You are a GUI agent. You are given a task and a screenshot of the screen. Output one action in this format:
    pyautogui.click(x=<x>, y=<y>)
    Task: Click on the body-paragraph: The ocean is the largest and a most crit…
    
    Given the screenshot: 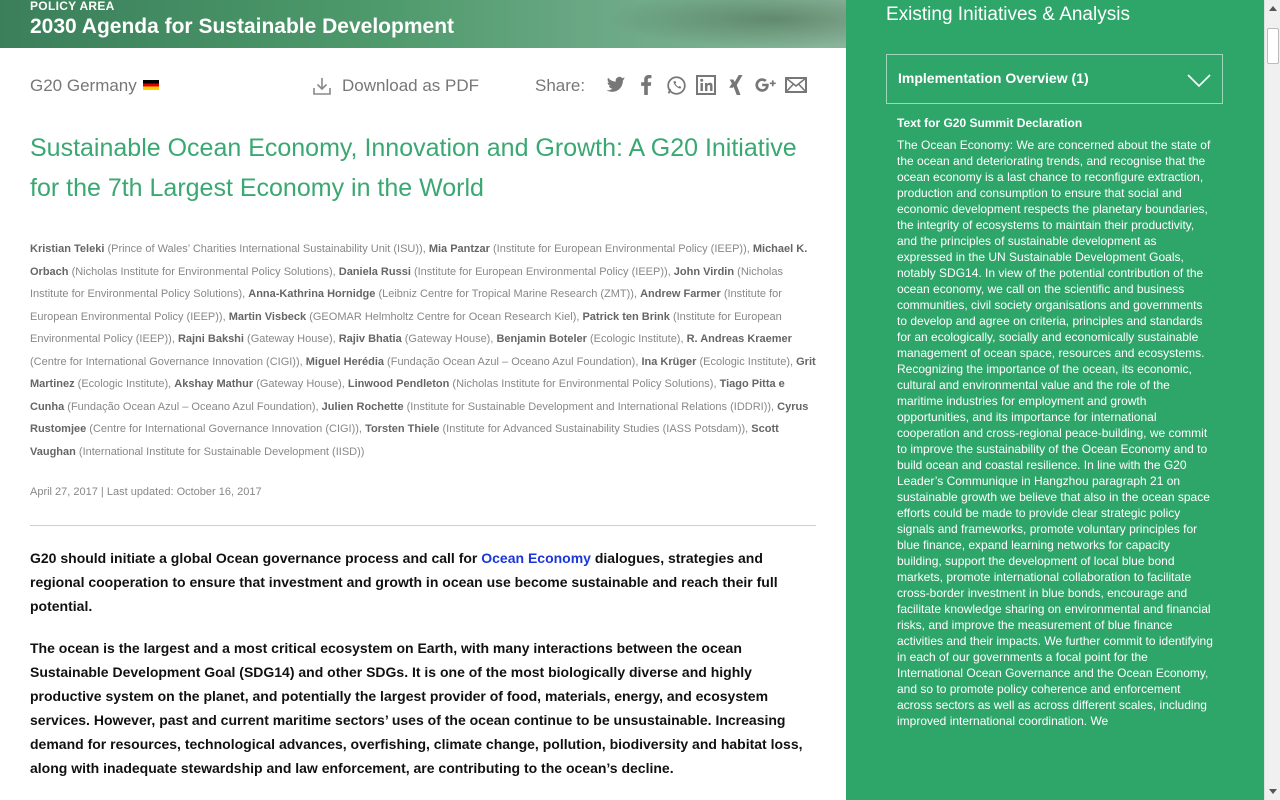 What is the action you would take?
    pyautogui.click(x=416, y=708)
    